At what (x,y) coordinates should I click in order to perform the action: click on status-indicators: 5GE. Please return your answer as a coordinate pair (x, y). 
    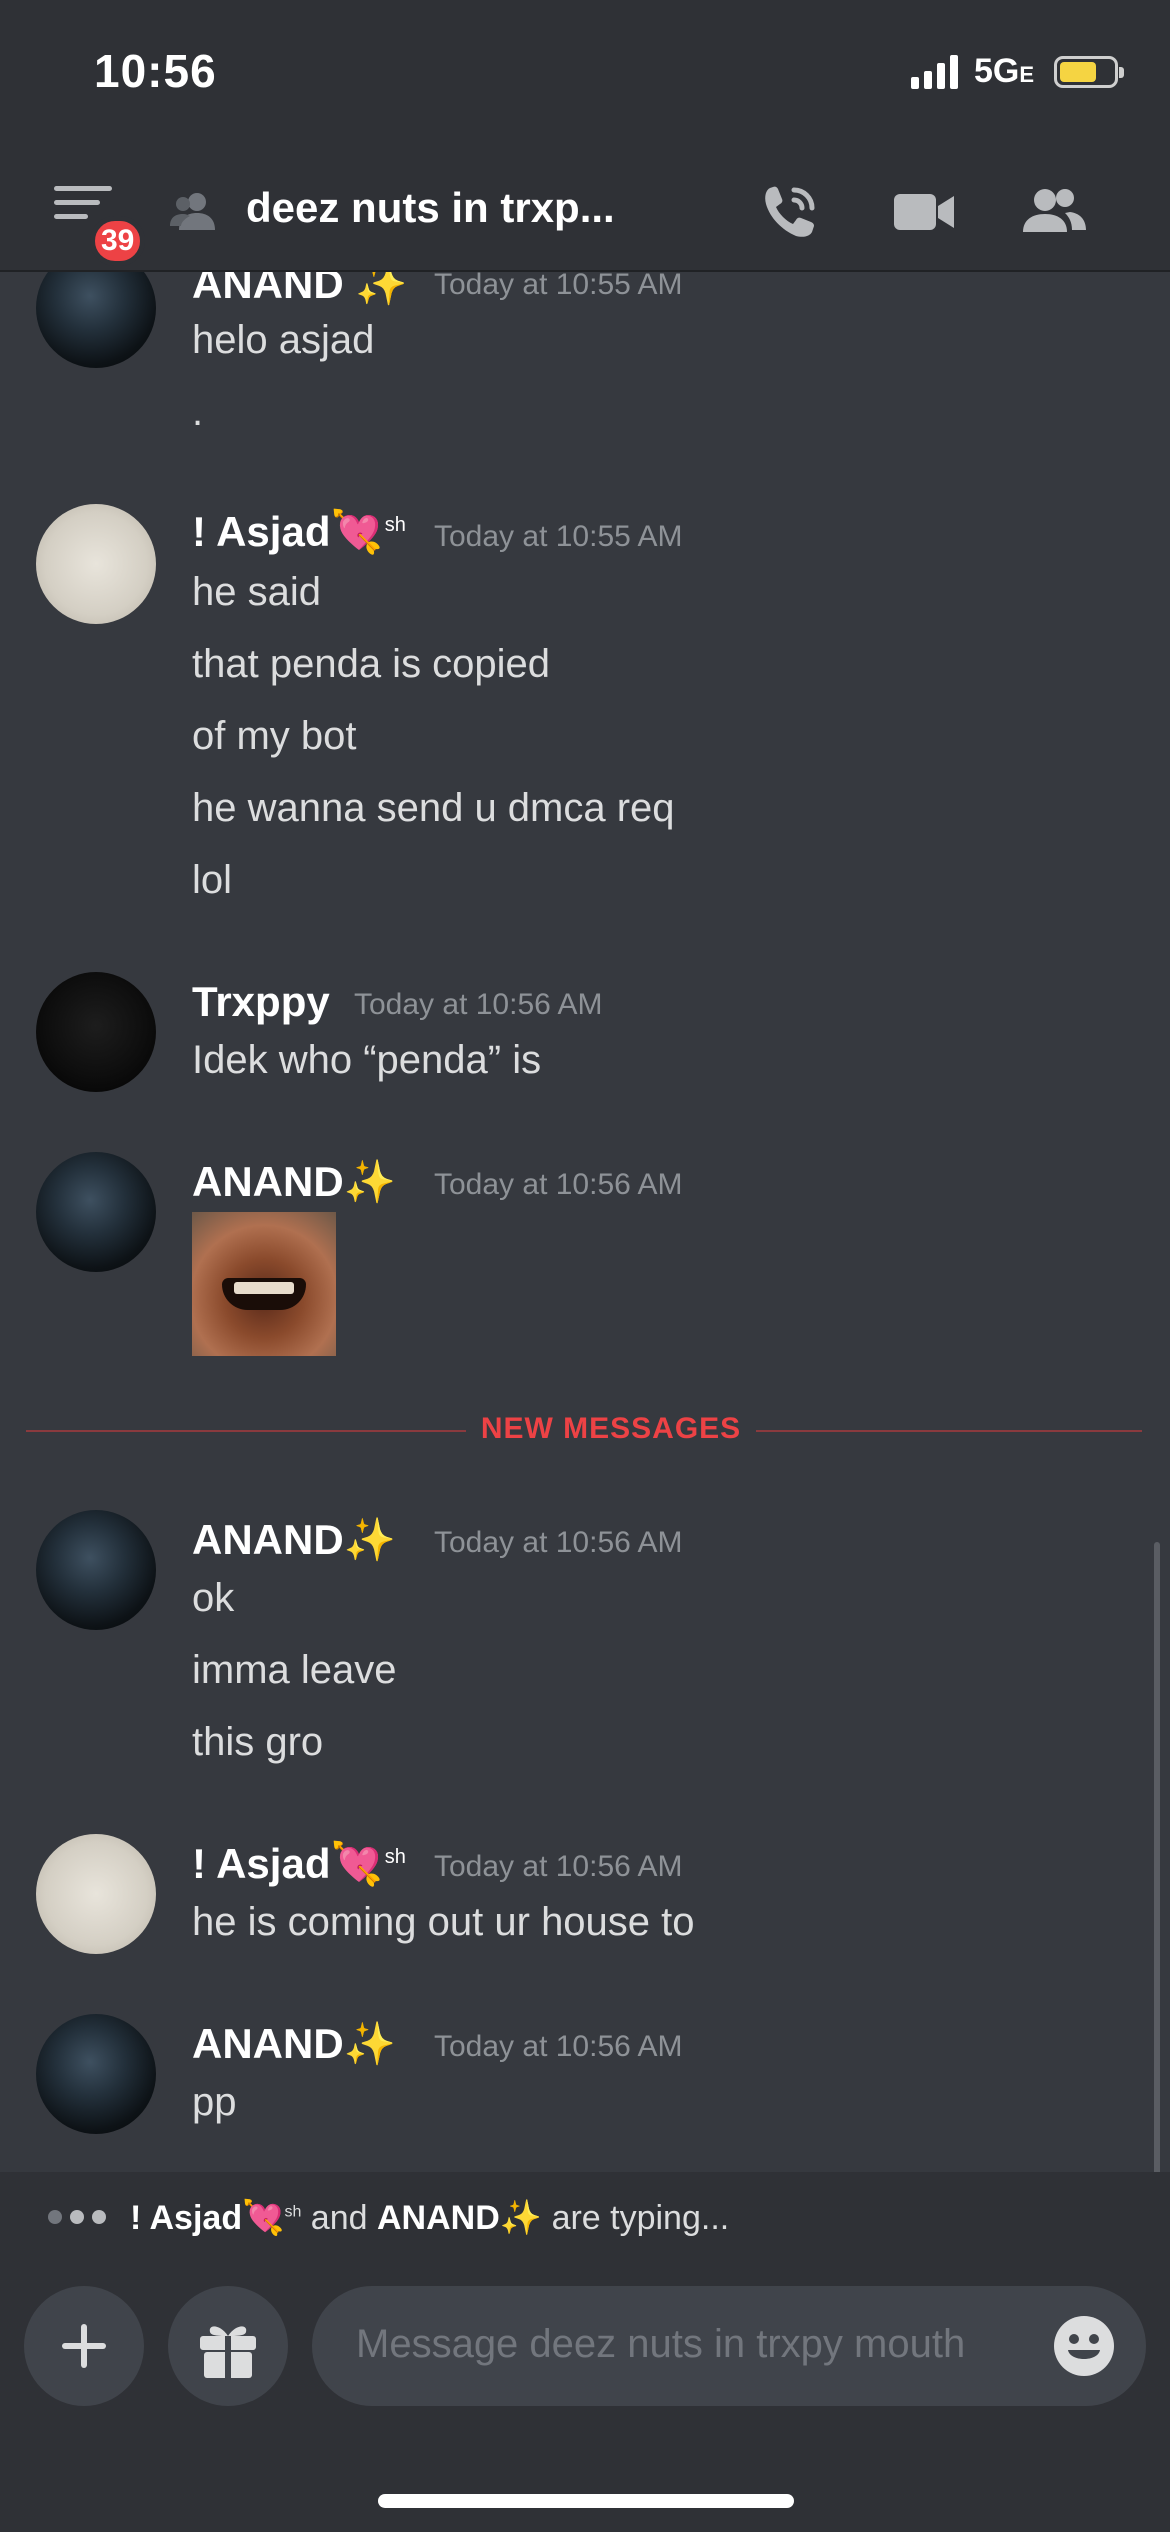
    Looking at the image, I should click on (1017, 71).